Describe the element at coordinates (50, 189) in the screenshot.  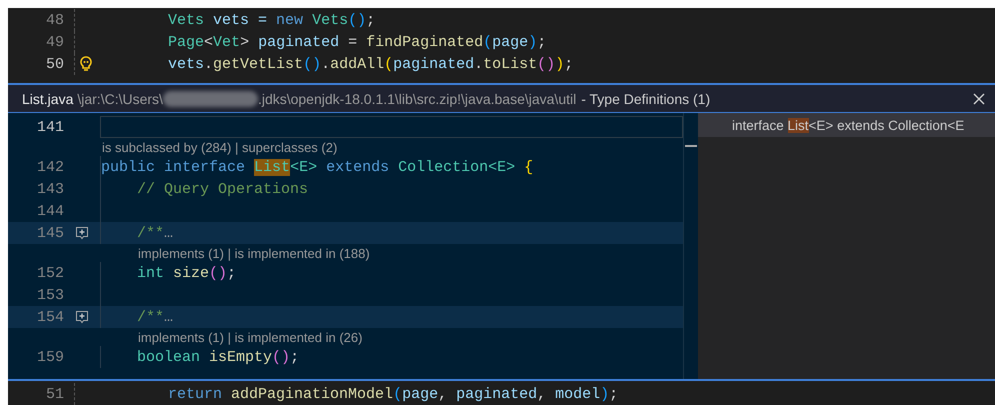
I see `line-number: 143` at that location.